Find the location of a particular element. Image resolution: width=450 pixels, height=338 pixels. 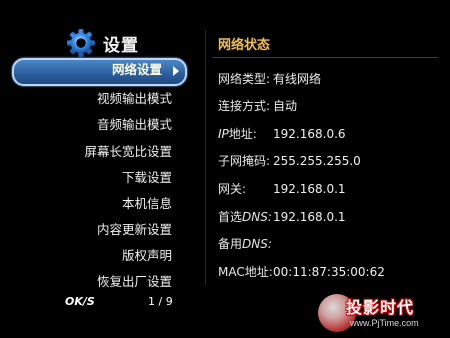

info-value: 255.255.255.0 is located at coordinates (317, 161).